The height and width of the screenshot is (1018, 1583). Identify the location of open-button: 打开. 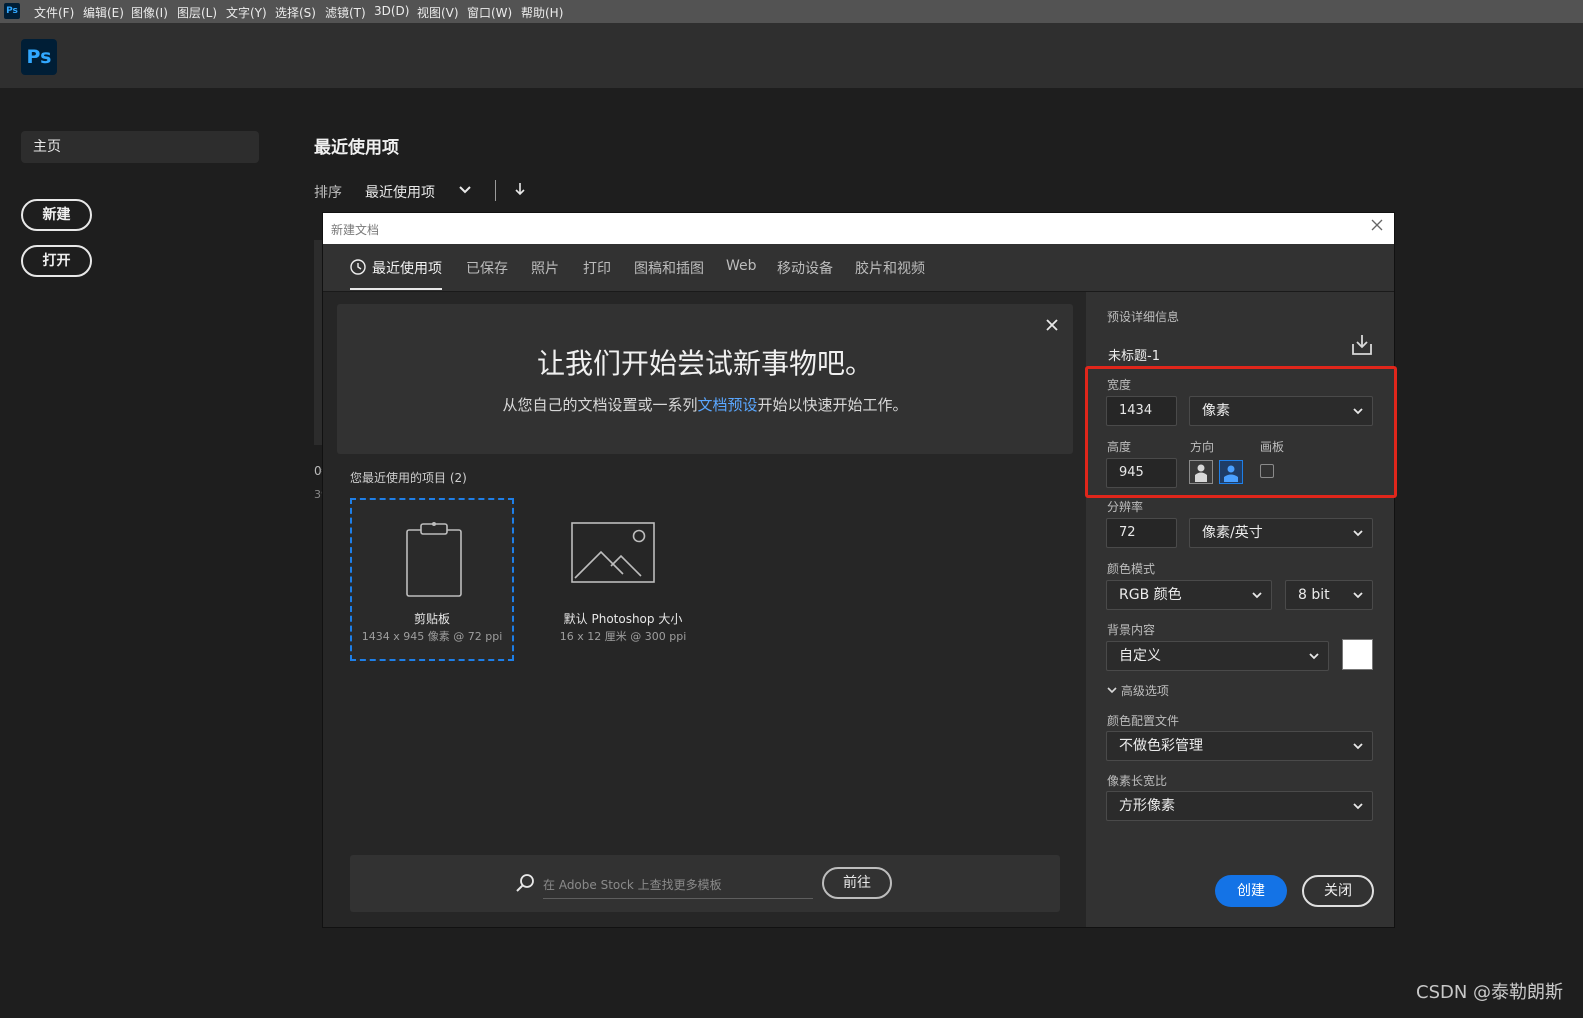
(56, 261).